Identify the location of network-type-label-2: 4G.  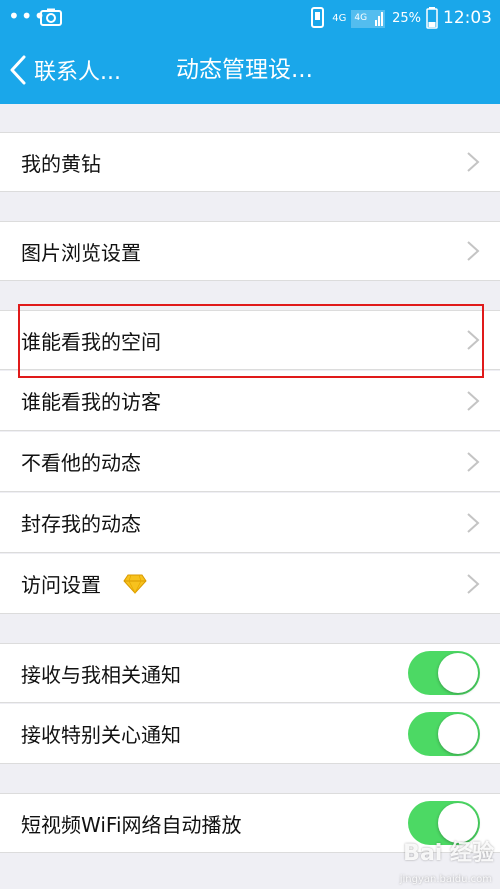
(361, 18).